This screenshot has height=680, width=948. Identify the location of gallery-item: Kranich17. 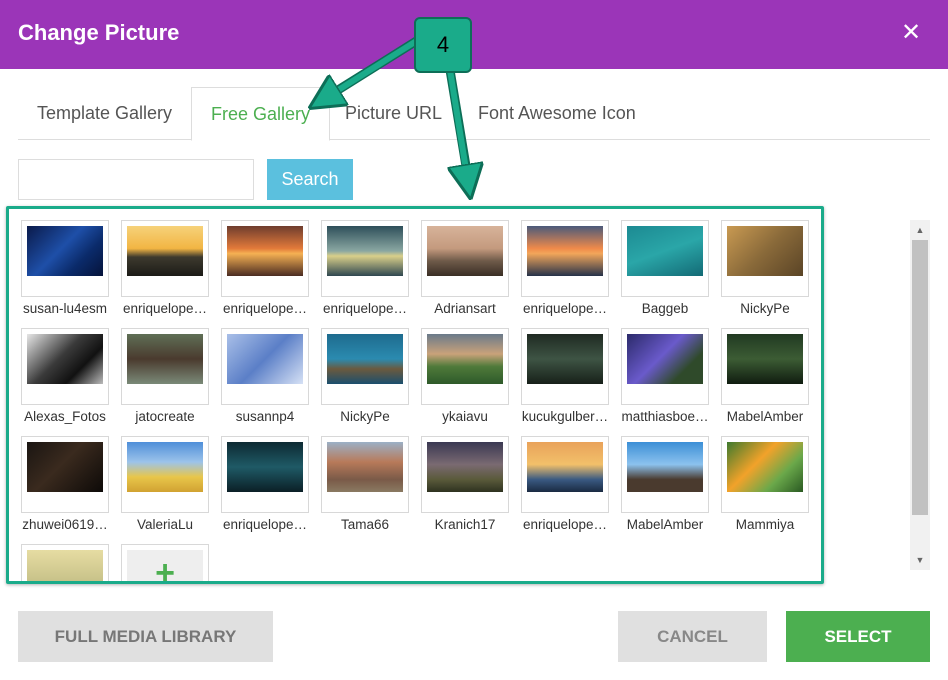
(467, 488).